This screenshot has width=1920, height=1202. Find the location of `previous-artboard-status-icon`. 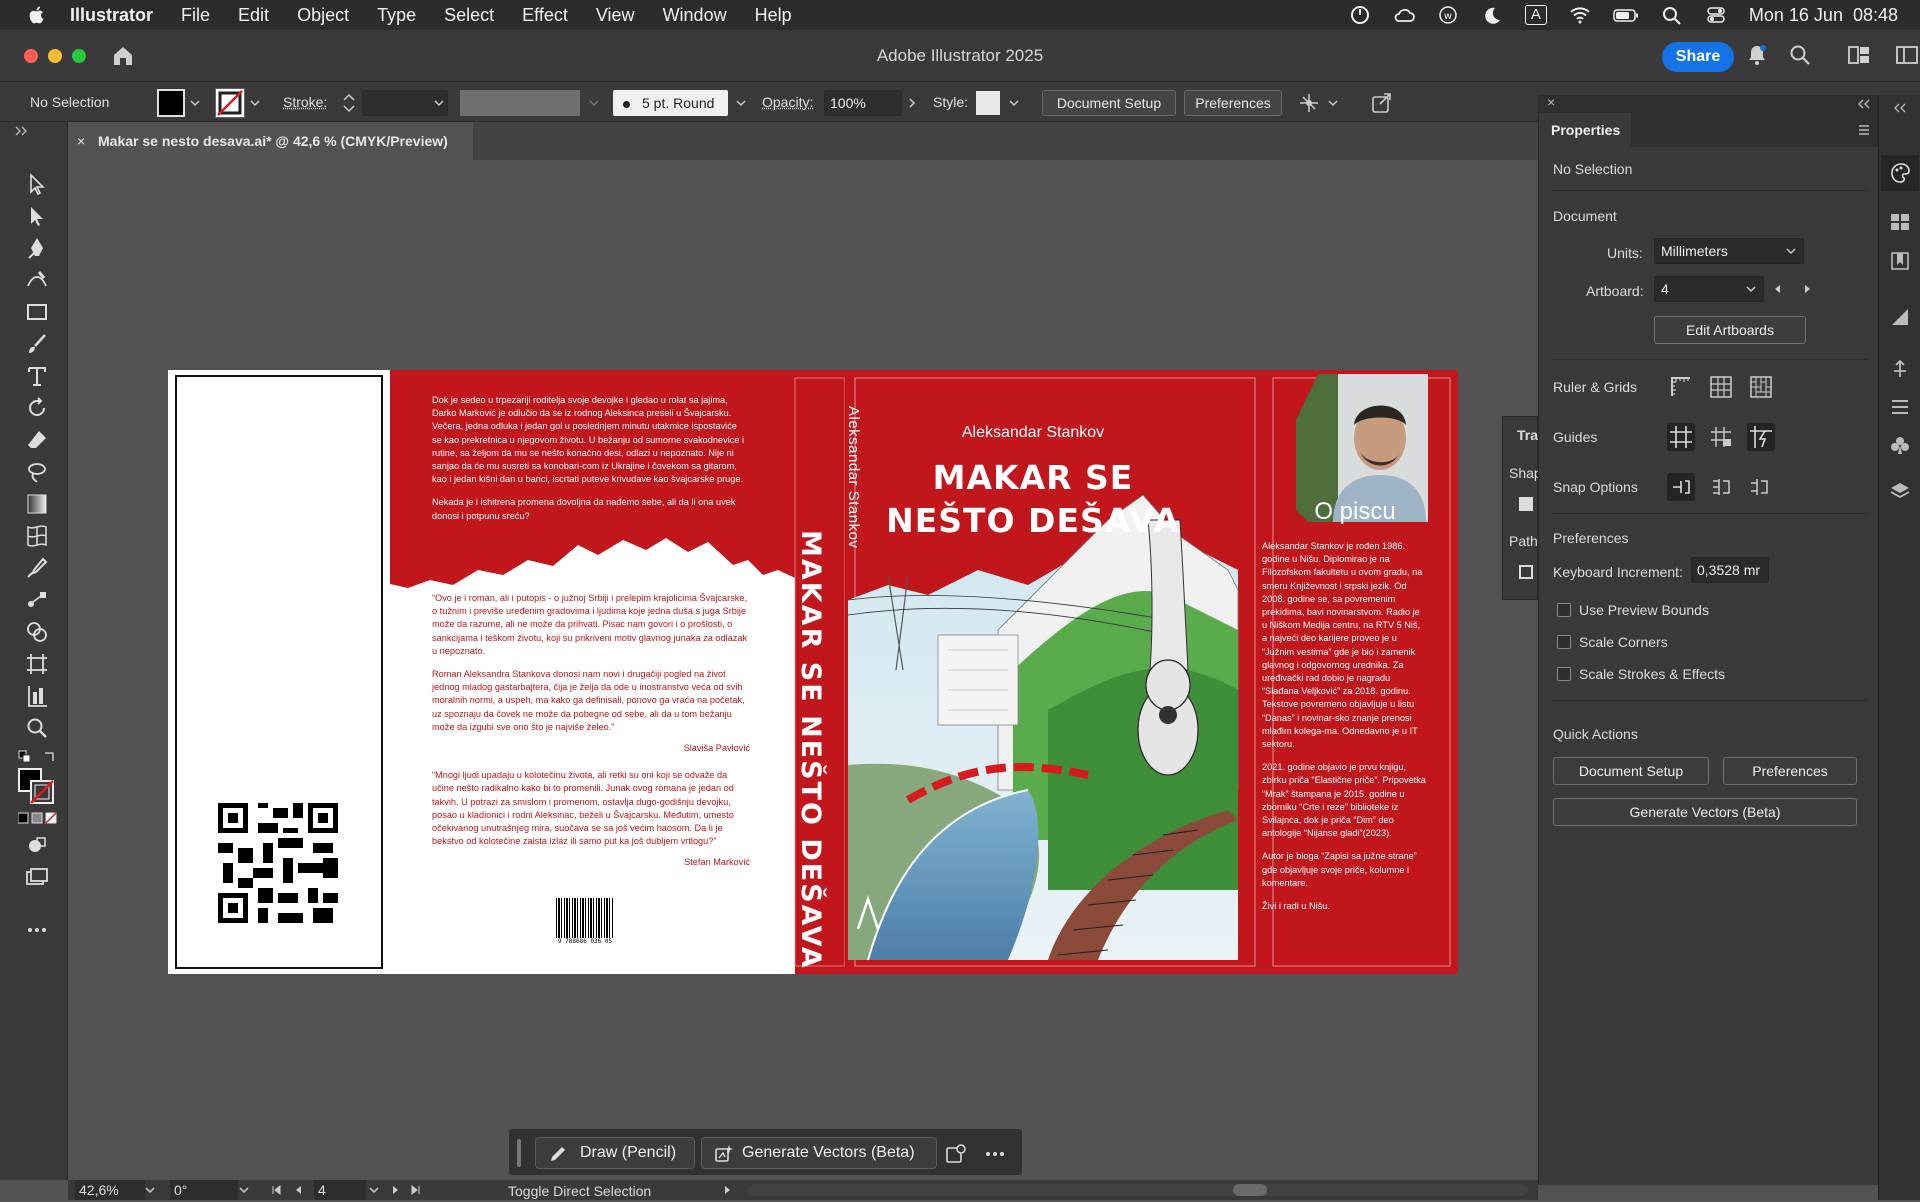

previous-artboard-status-icon is located at coordinates (298, 1190).